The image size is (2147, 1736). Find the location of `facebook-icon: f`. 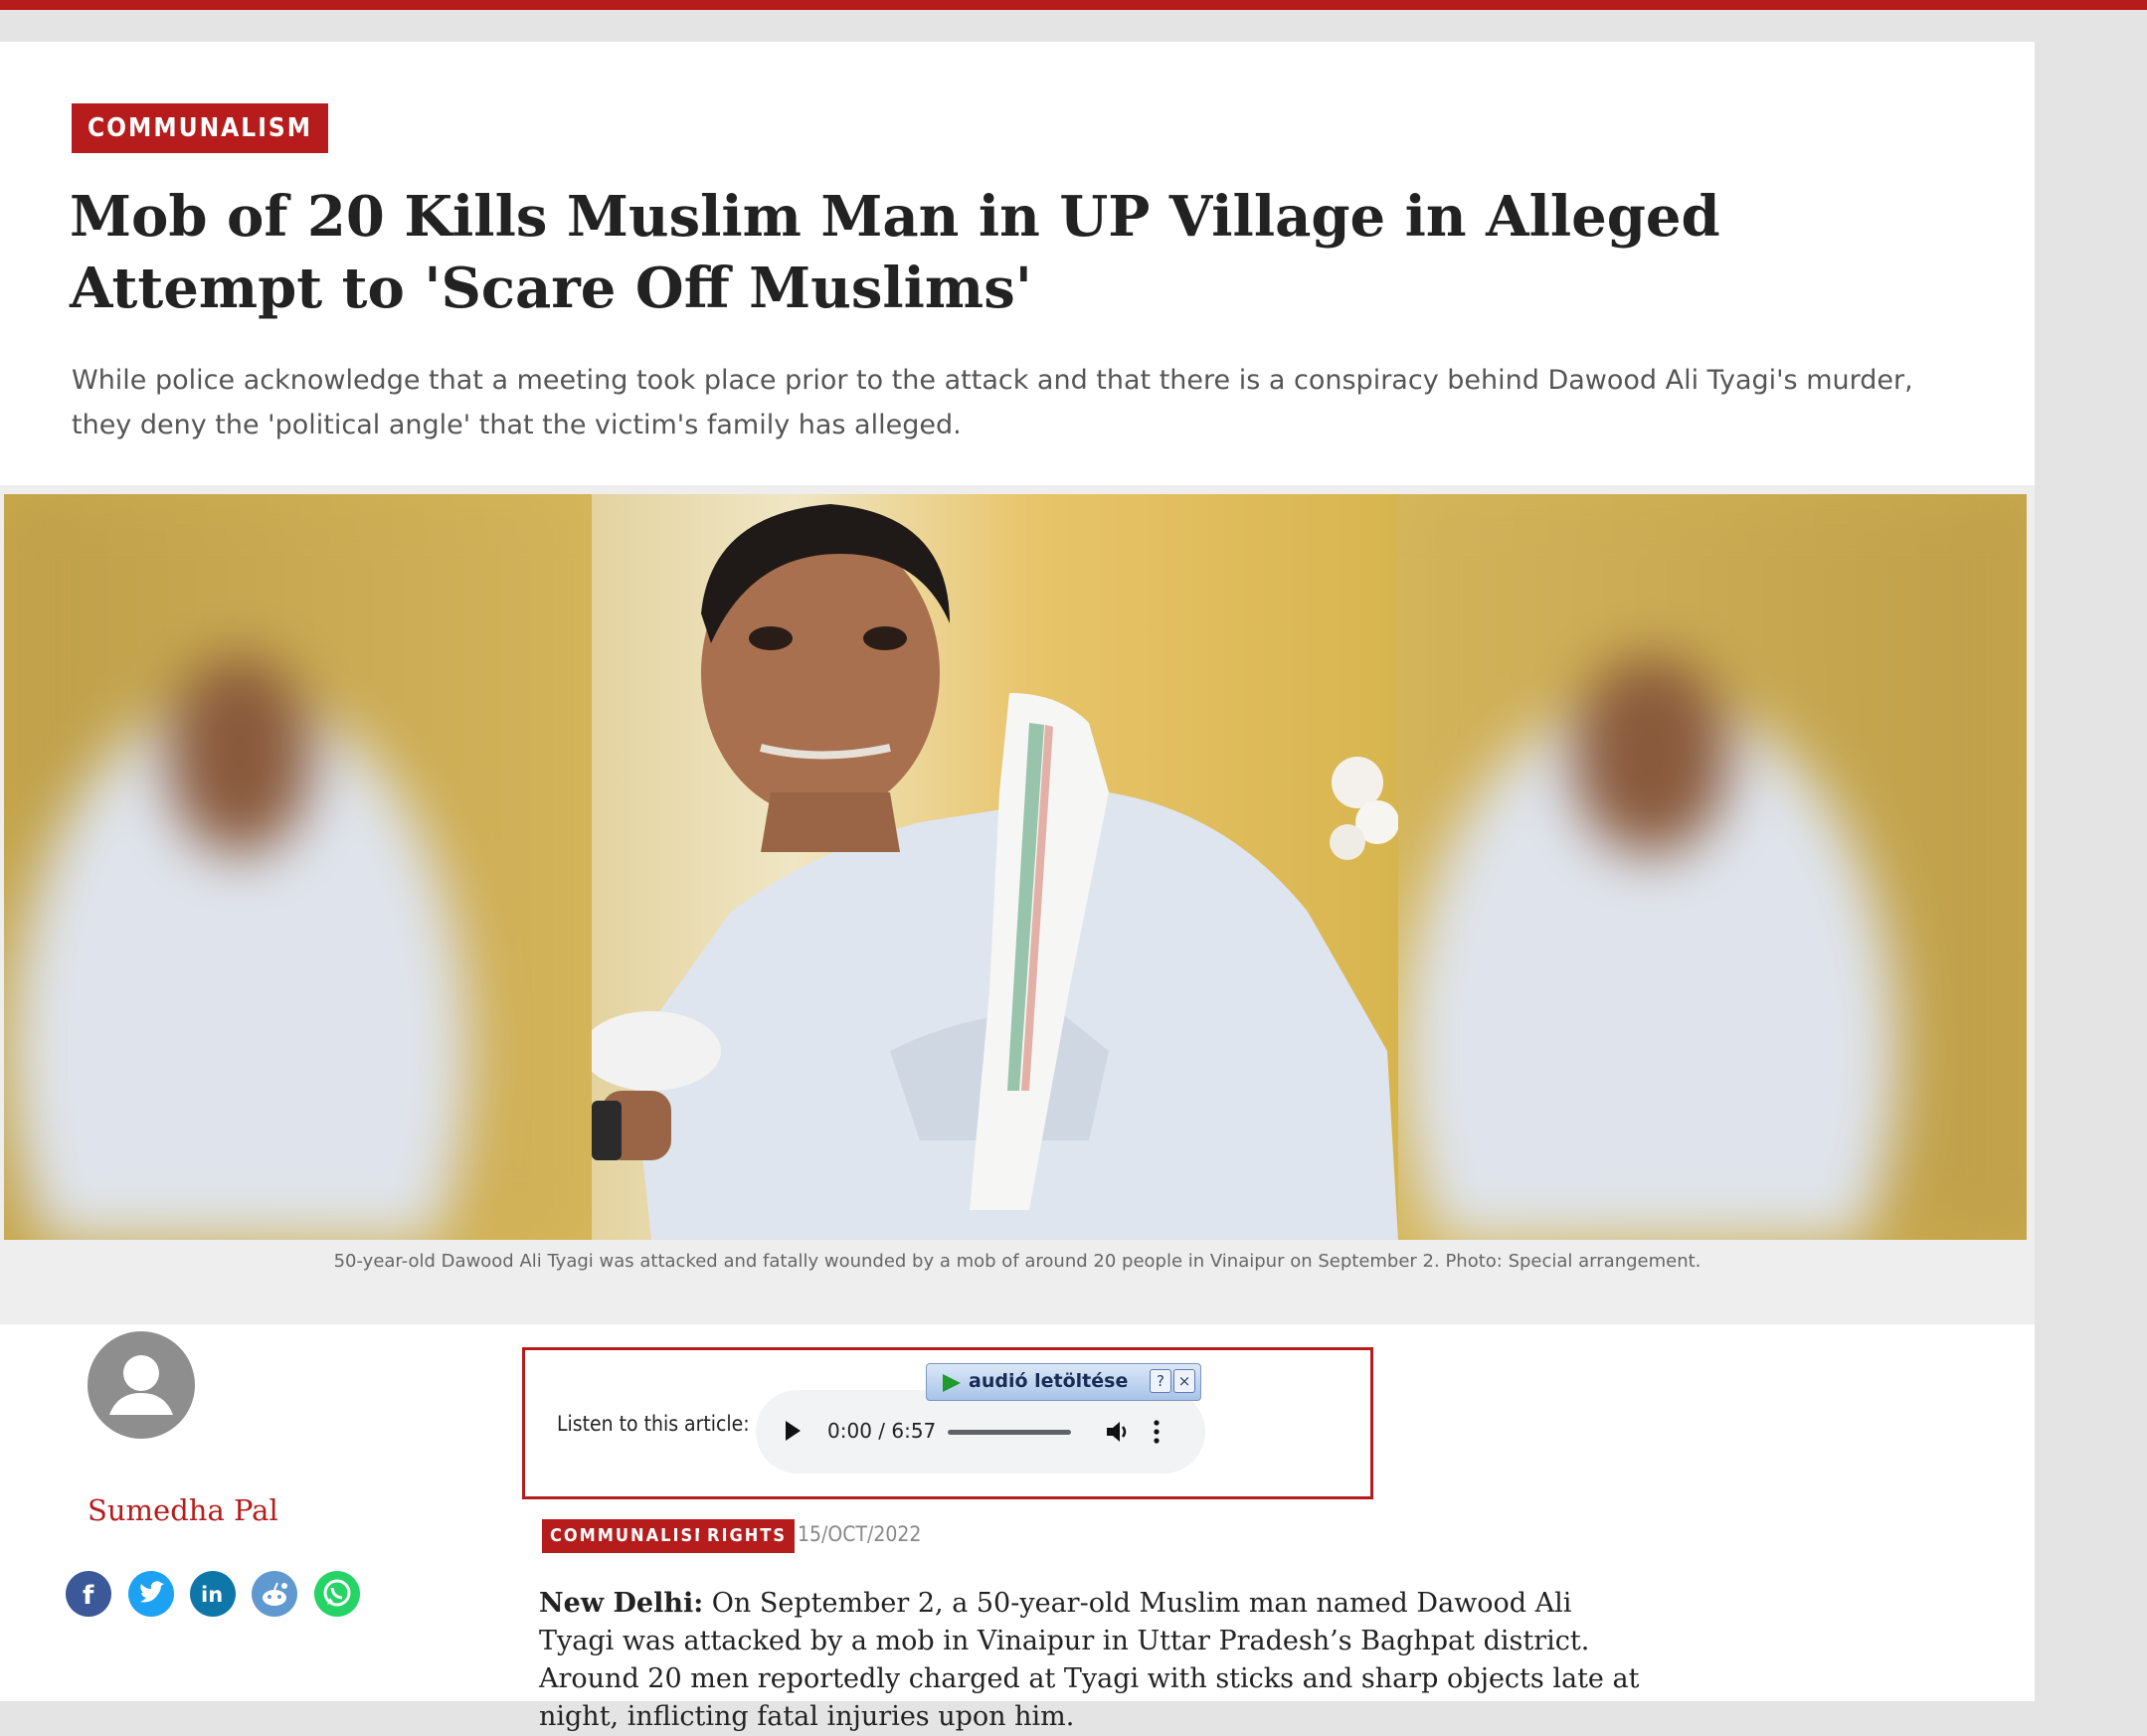

facebook-icon: f is located at coordinates (88, 1594).